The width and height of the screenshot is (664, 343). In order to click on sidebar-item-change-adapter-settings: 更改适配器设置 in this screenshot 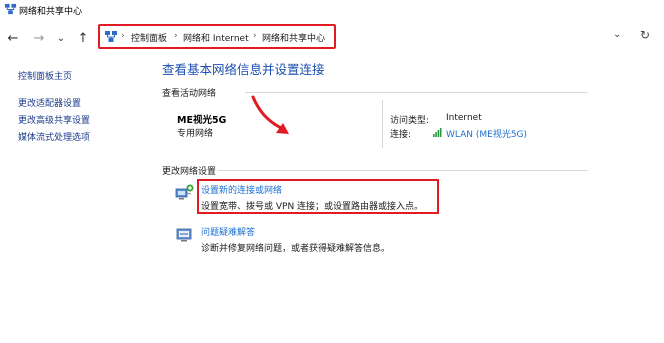, I will do `click(49, 102)`.